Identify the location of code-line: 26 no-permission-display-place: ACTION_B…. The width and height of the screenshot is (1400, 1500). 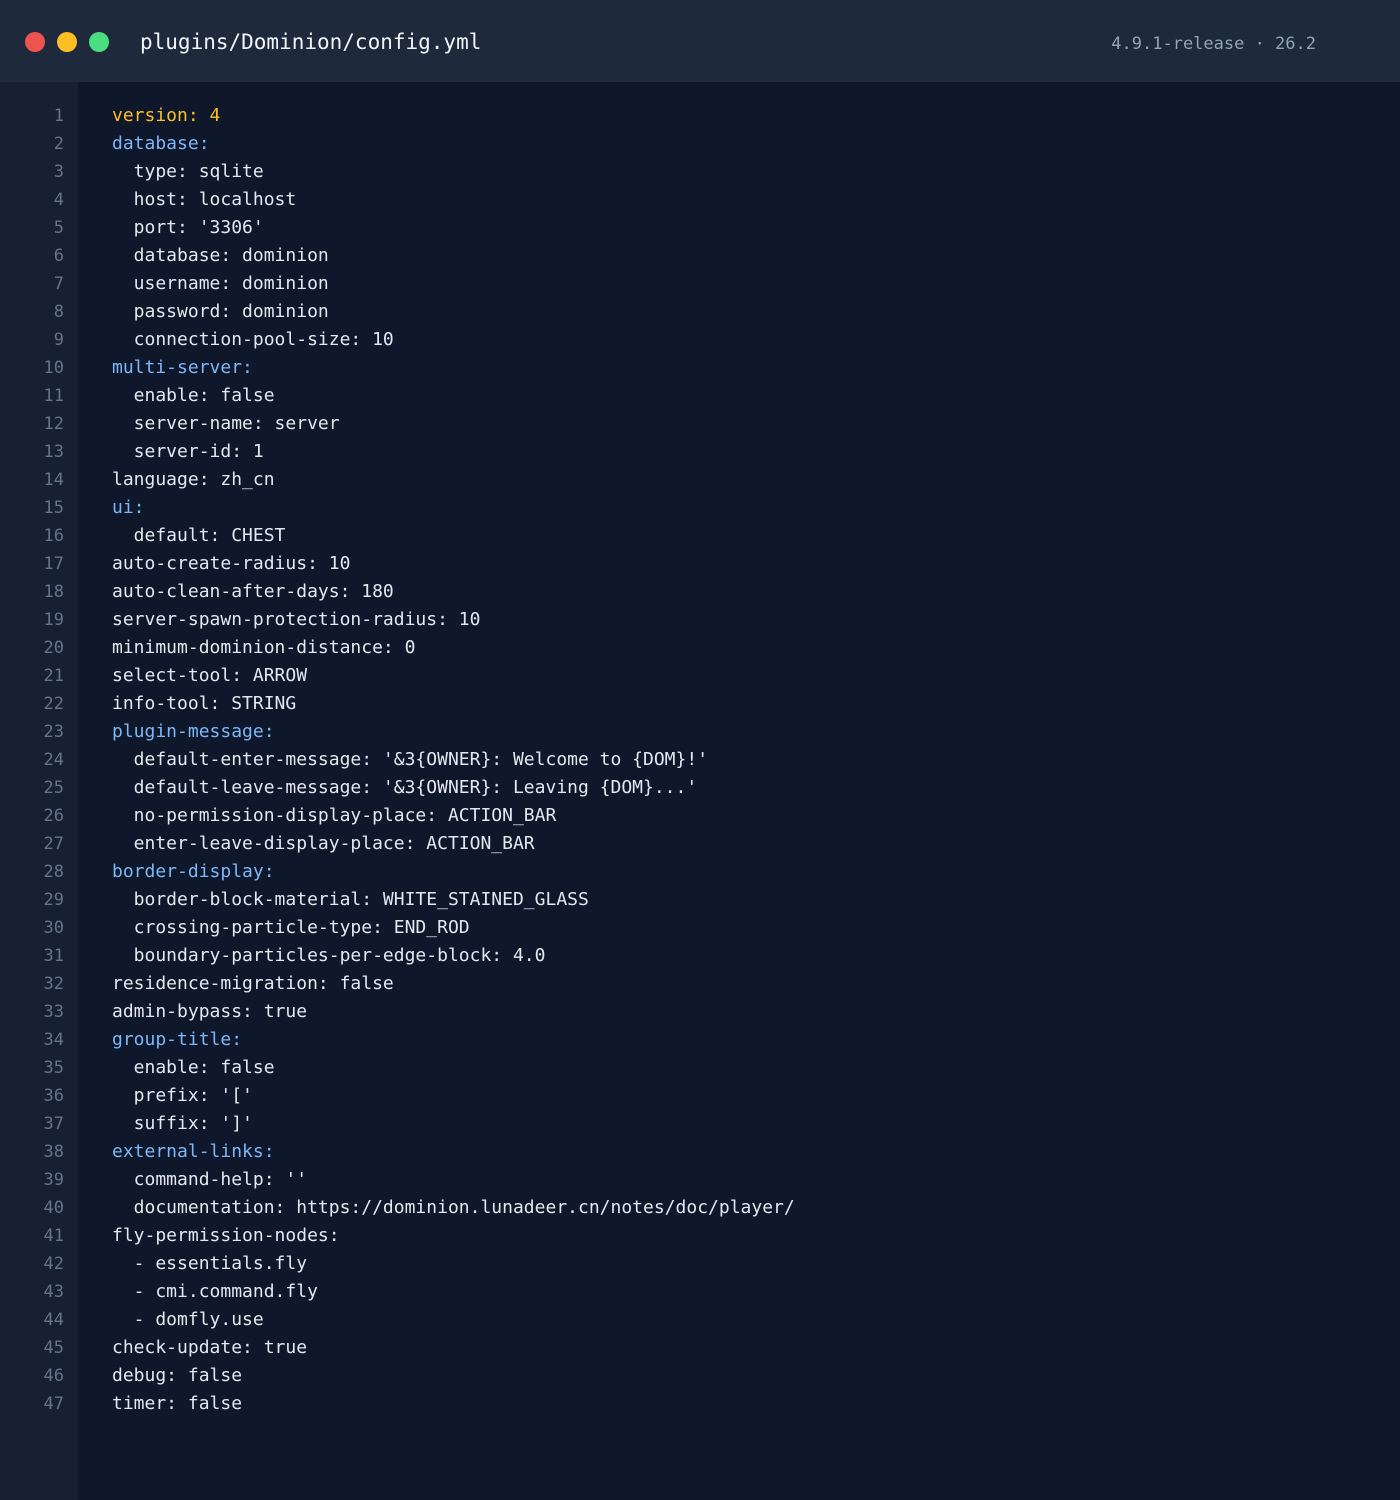
(700, 816).